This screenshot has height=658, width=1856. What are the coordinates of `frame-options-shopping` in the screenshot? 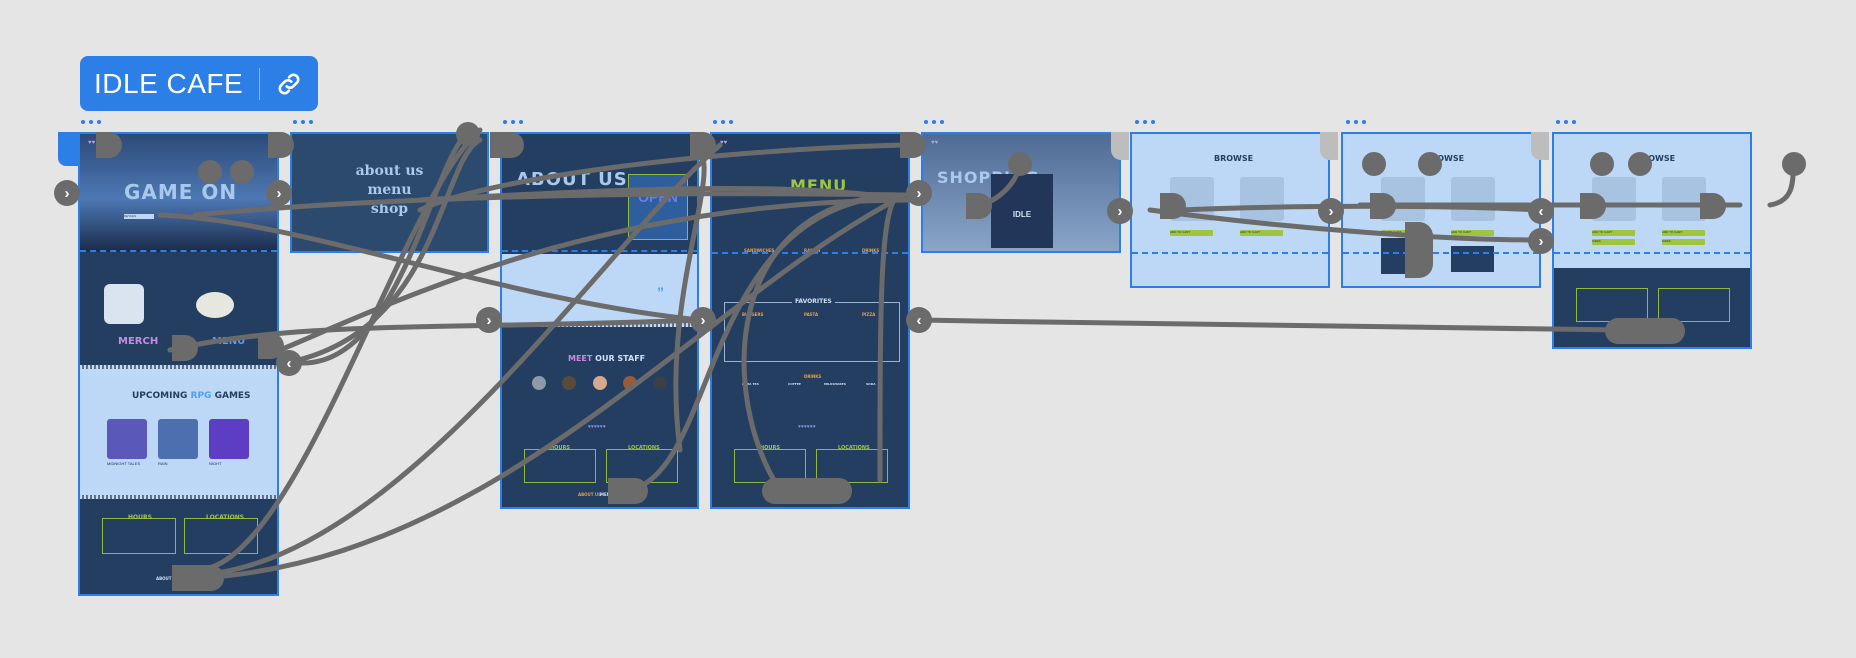 It's located at (934, 123).